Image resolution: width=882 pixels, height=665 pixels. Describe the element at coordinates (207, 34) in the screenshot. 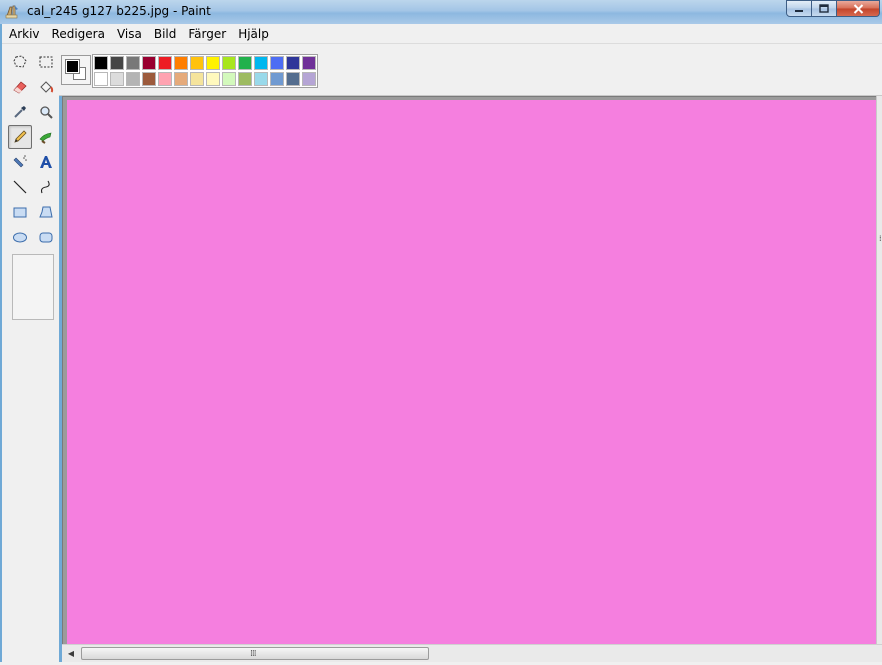

I see `menu-farger: Färger` at that location.